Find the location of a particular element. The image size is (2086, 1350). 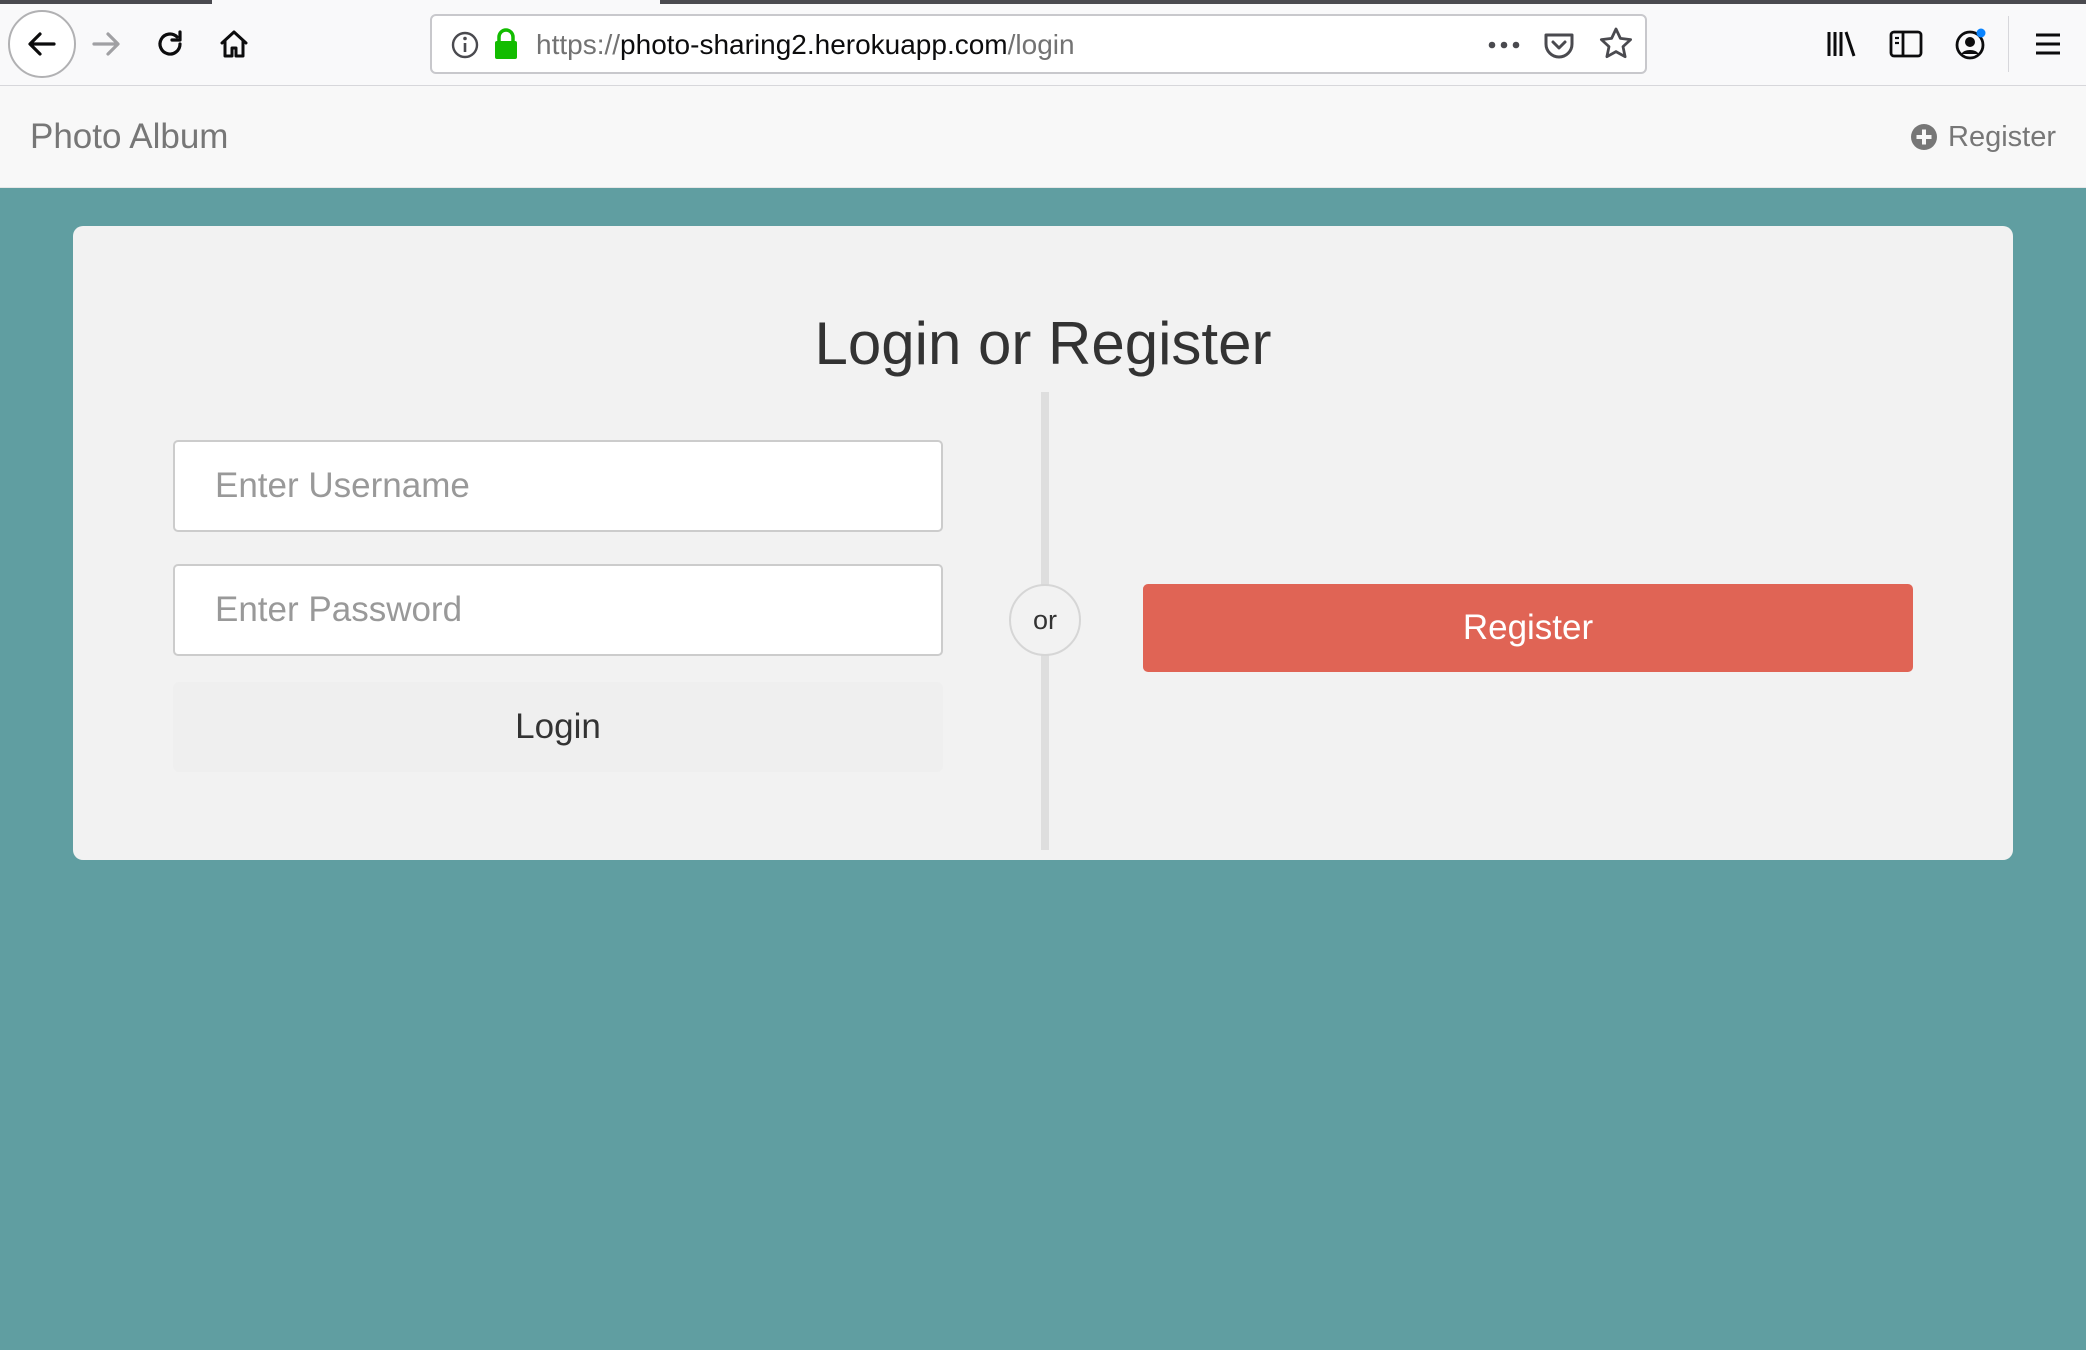

username-input is located at coordinates (558, 486).